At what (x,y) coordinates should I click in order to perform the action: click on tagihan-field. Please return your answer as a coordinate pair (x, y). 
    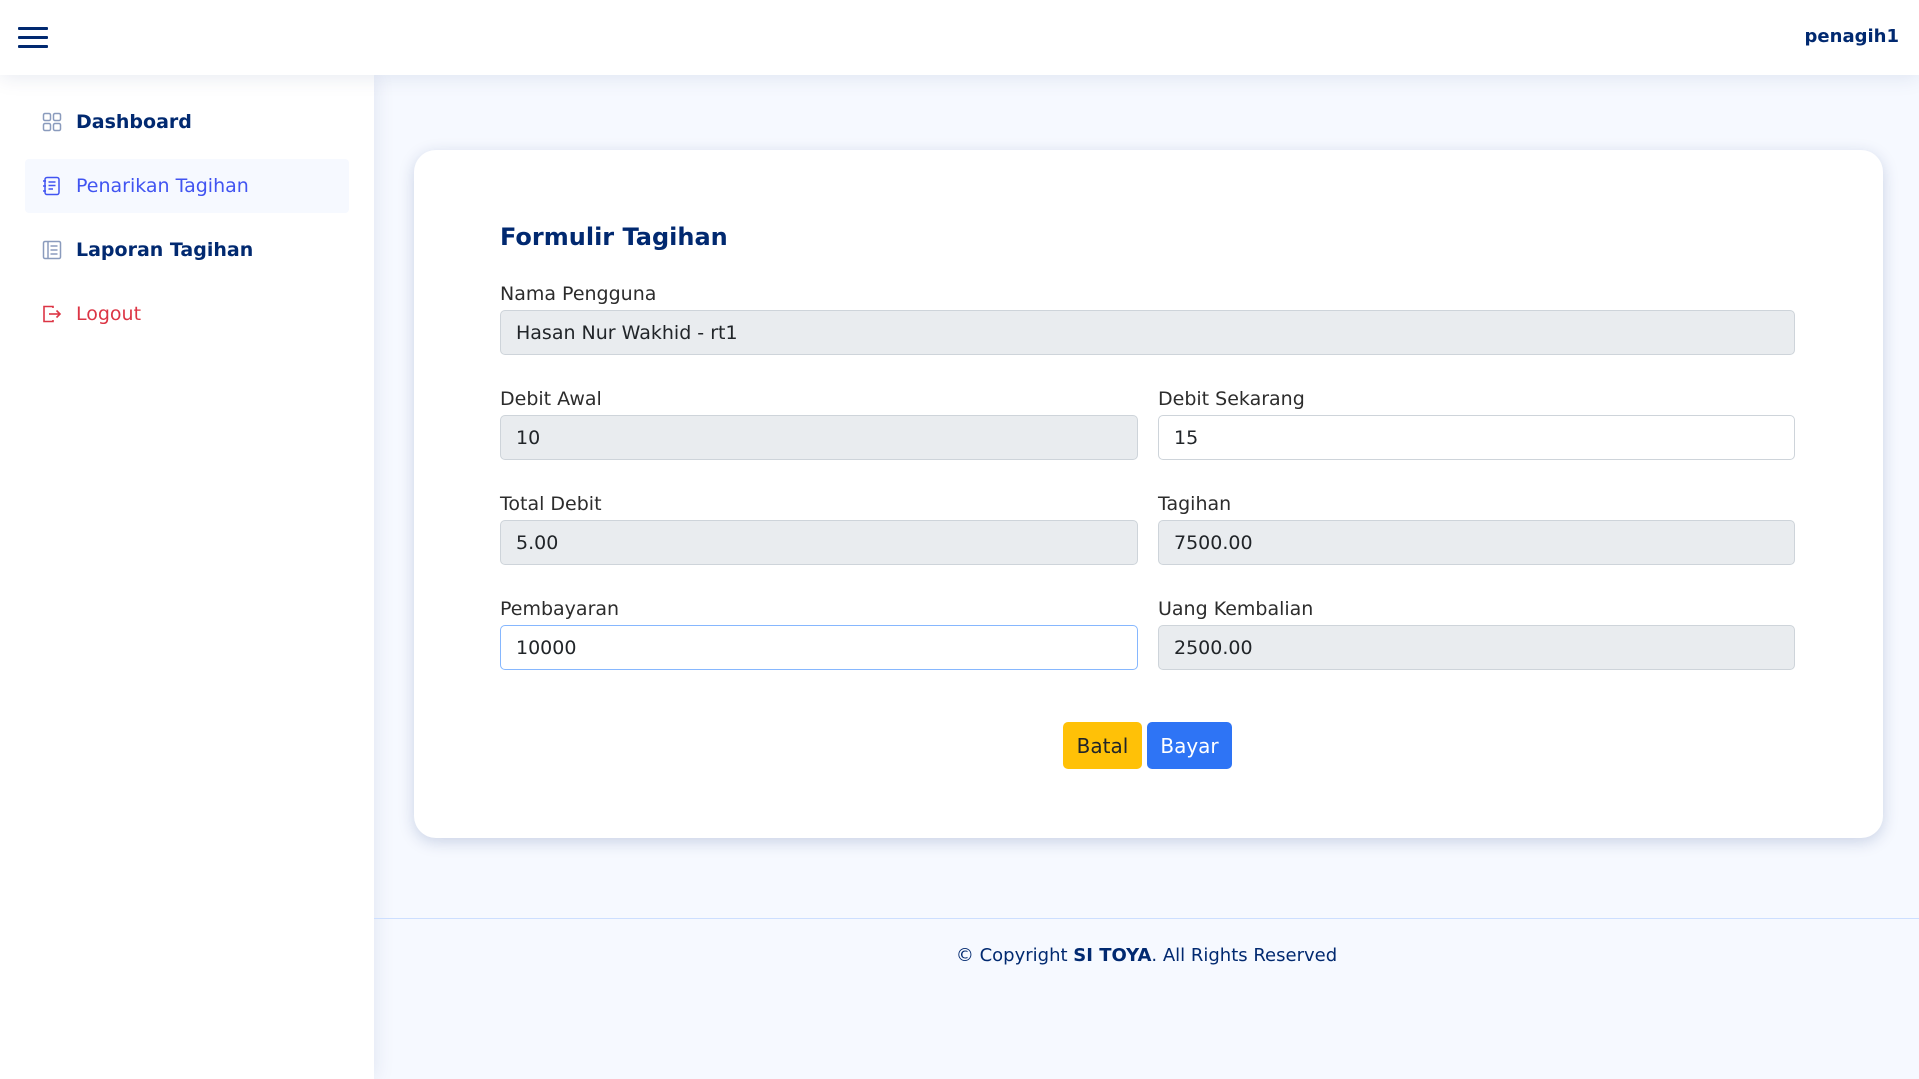
    Looking at the image, I should click on (1476, 542).